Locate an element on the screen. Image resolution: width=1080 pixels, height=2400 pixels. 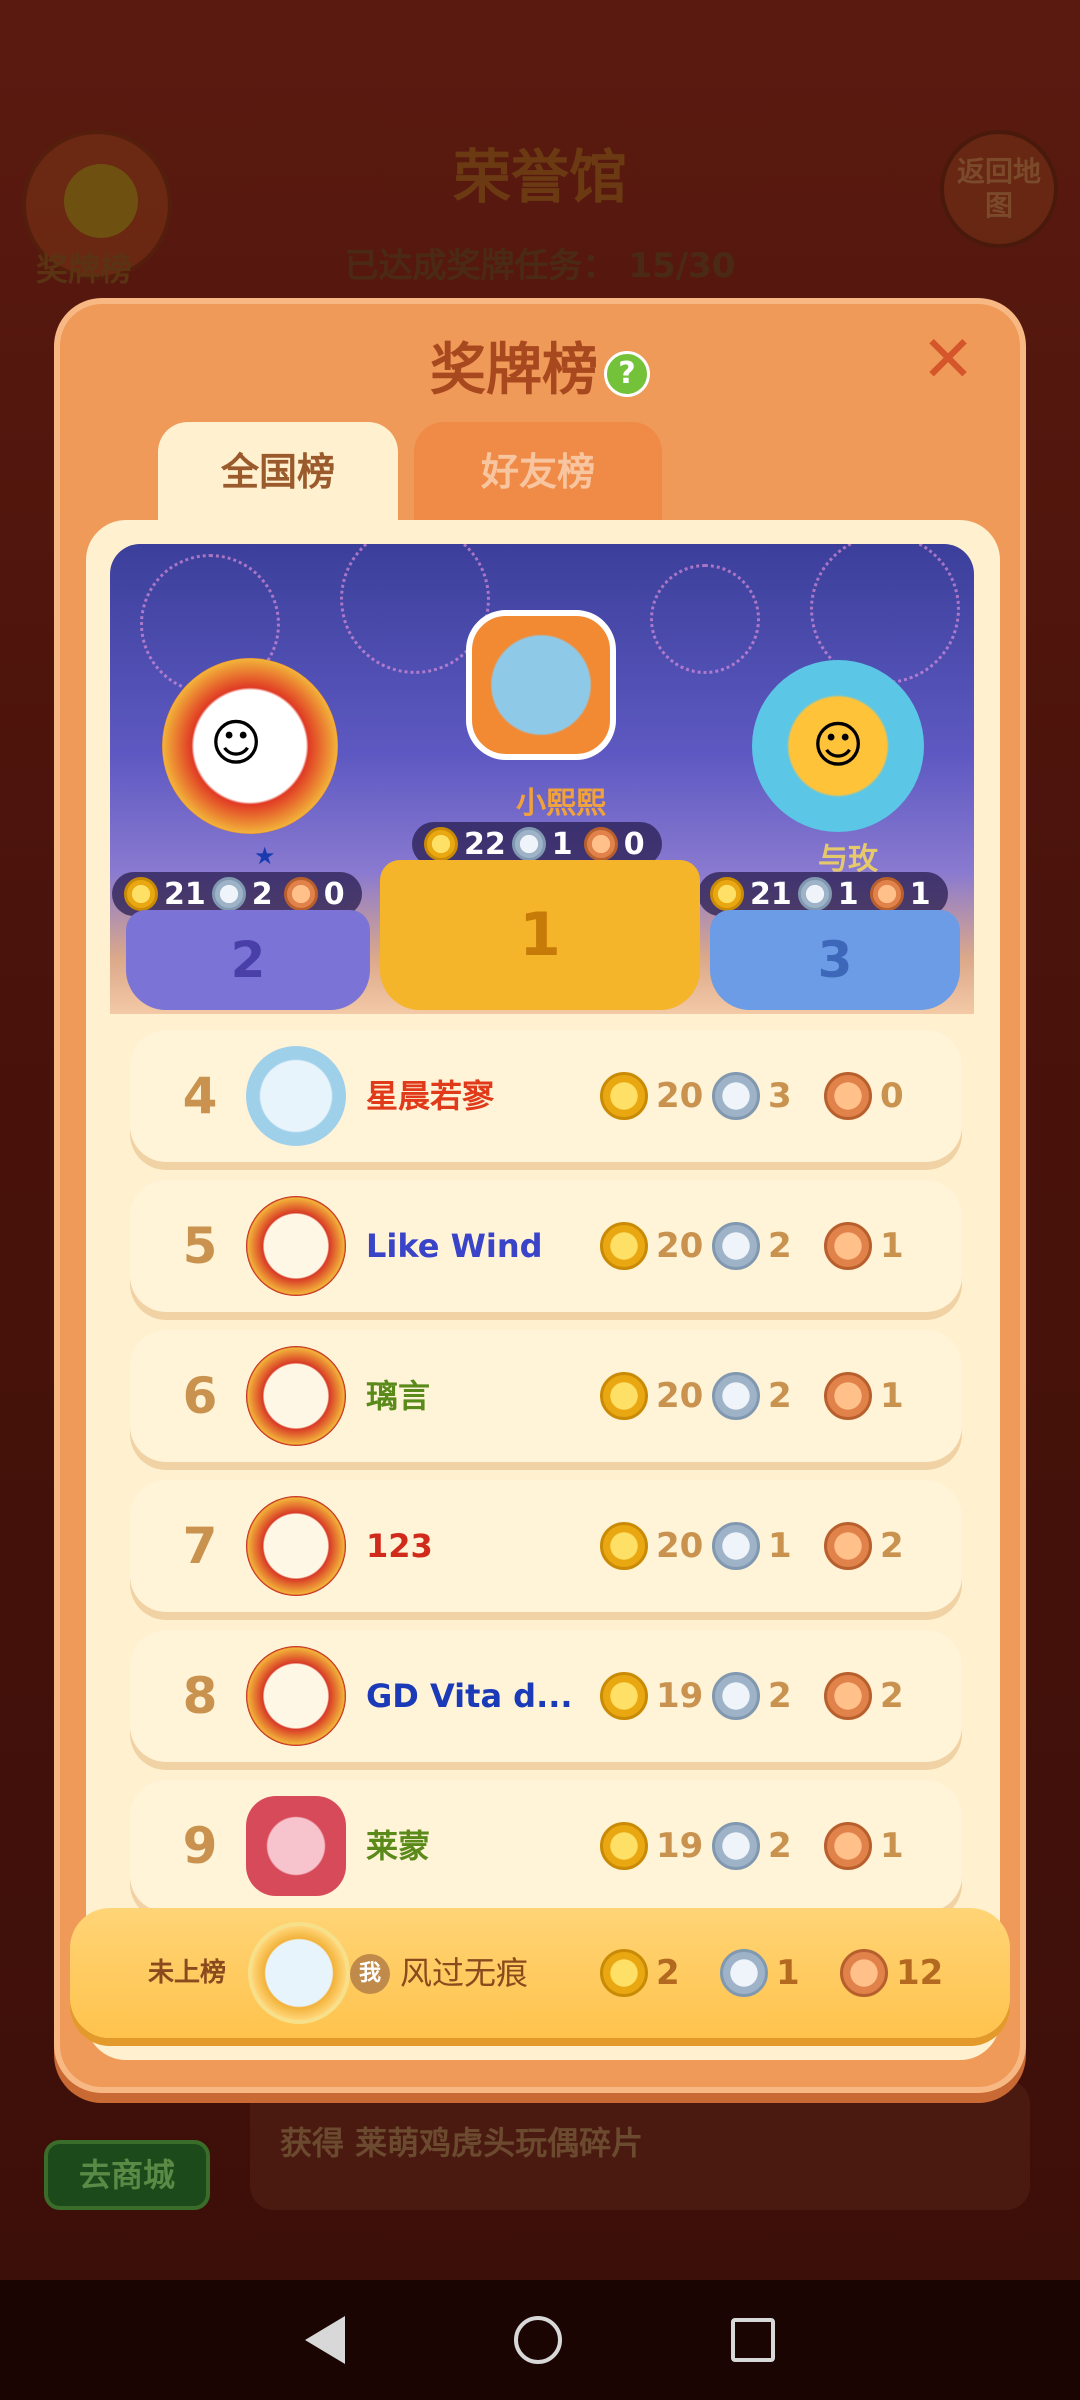
leaderboard-row: 6 璃言 20 2 1 is located at coordinates (546, 1396).